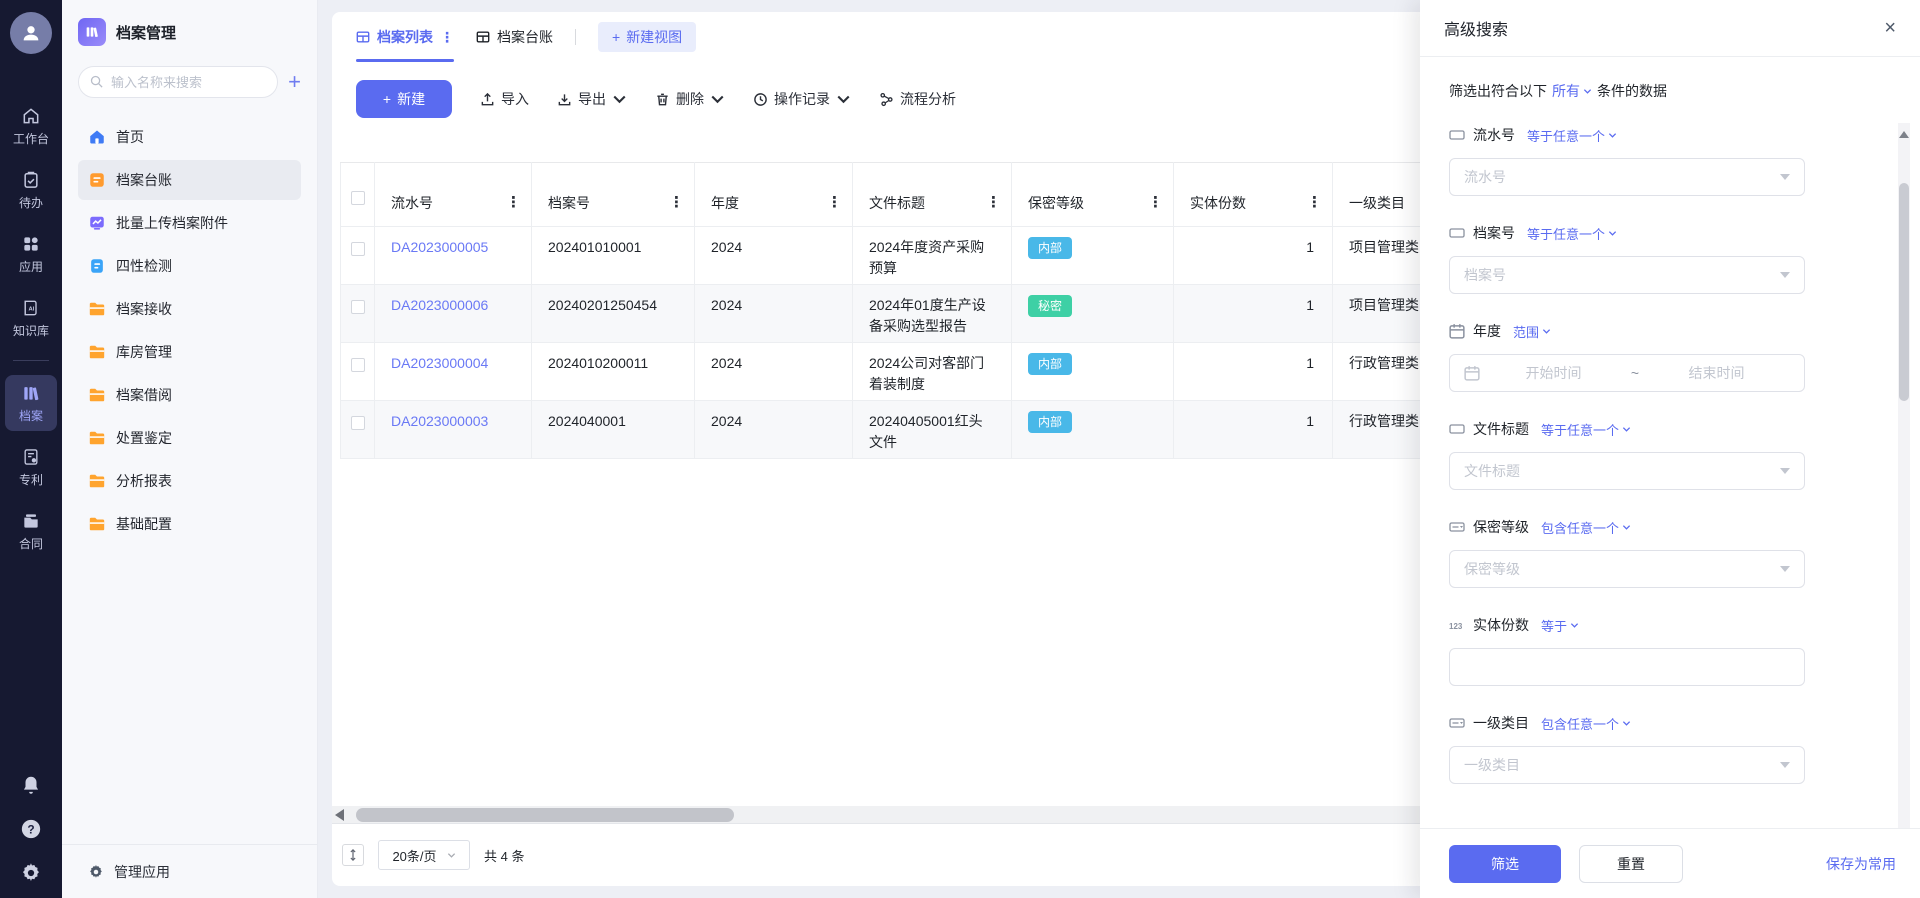  I want to click on tab-menu-icon: ⋮, so click(447, 37).